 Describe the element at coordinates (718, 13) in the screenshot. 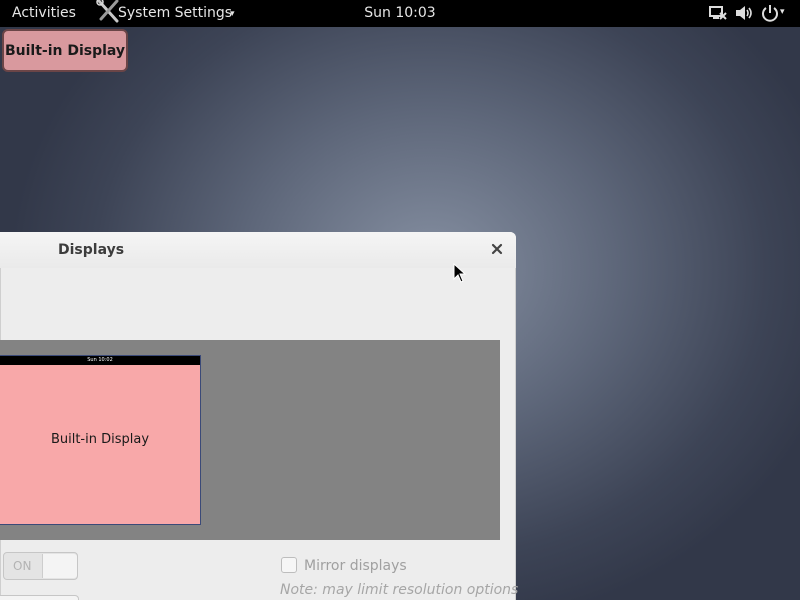

I see `network-icon` at that location.